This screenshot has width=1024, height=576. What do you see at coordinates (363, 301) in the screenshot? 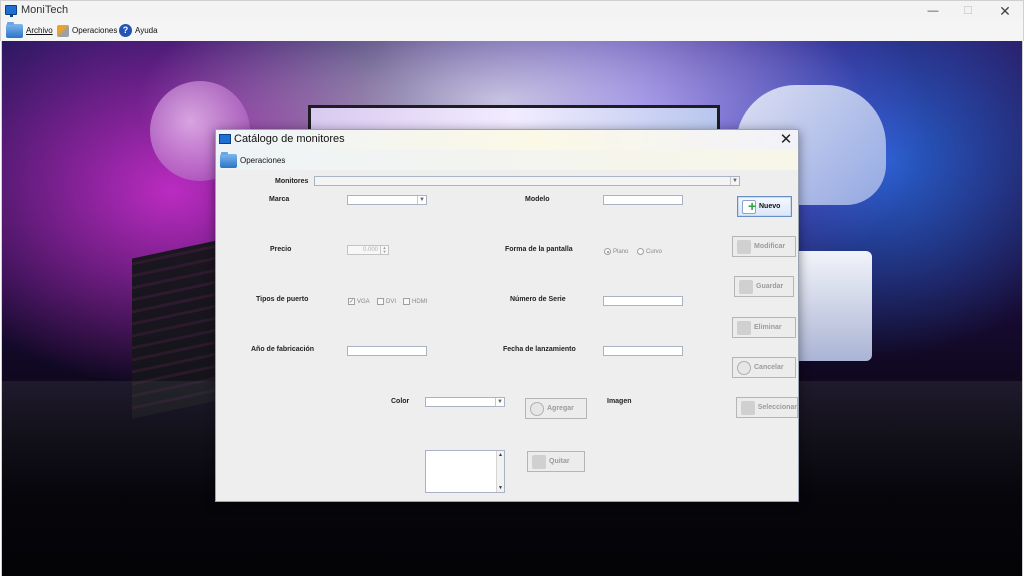
I see `puerto-vga-label: VGA` at bounding box center [363, 301].